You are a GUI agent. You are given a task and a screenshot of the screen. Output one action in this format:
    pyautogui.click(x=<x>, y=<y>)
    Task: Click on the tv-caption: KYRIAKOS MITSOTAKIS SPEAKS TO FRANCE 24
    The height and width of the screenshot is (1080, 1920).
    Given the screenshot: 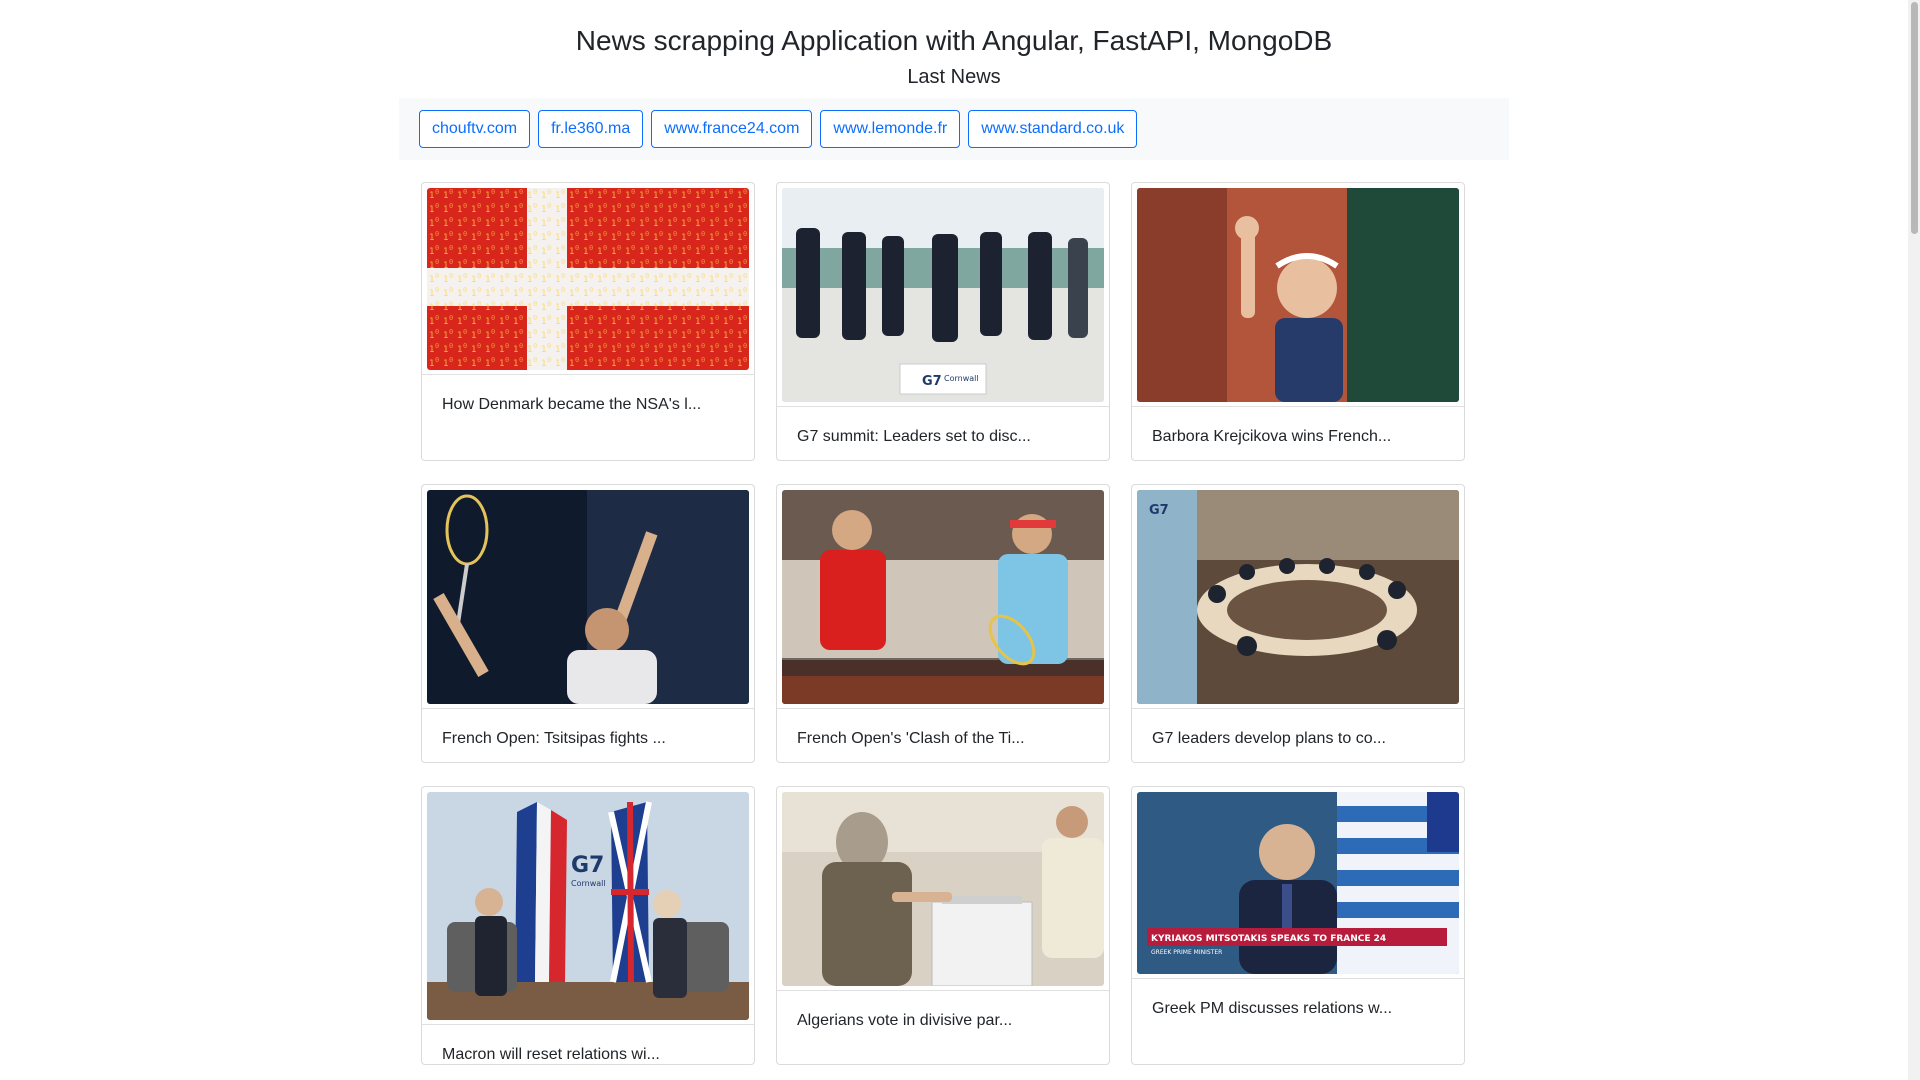 What is the action you would take?
    pyautogui.click(x=1268, y=939)
    